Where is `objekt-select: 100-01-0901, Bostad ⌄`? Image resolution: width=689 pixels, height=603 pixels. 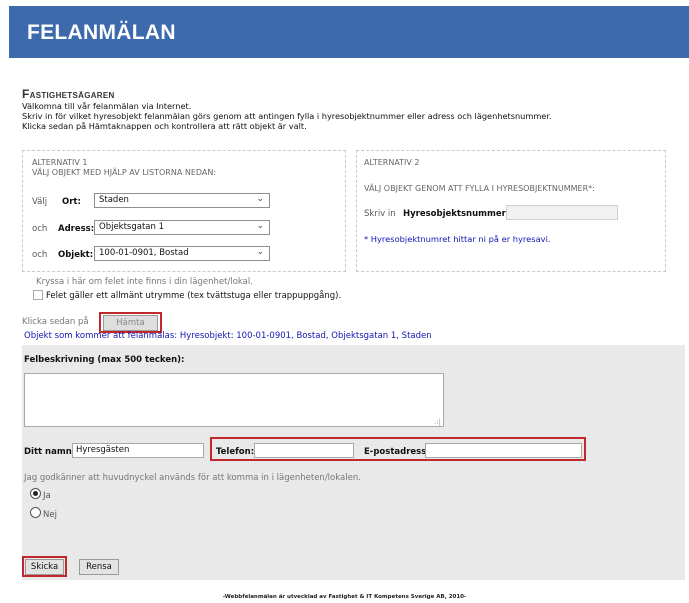 objekt-select: 100-01-0901, Bostad ⌄ is located at coordinates (182, 253).